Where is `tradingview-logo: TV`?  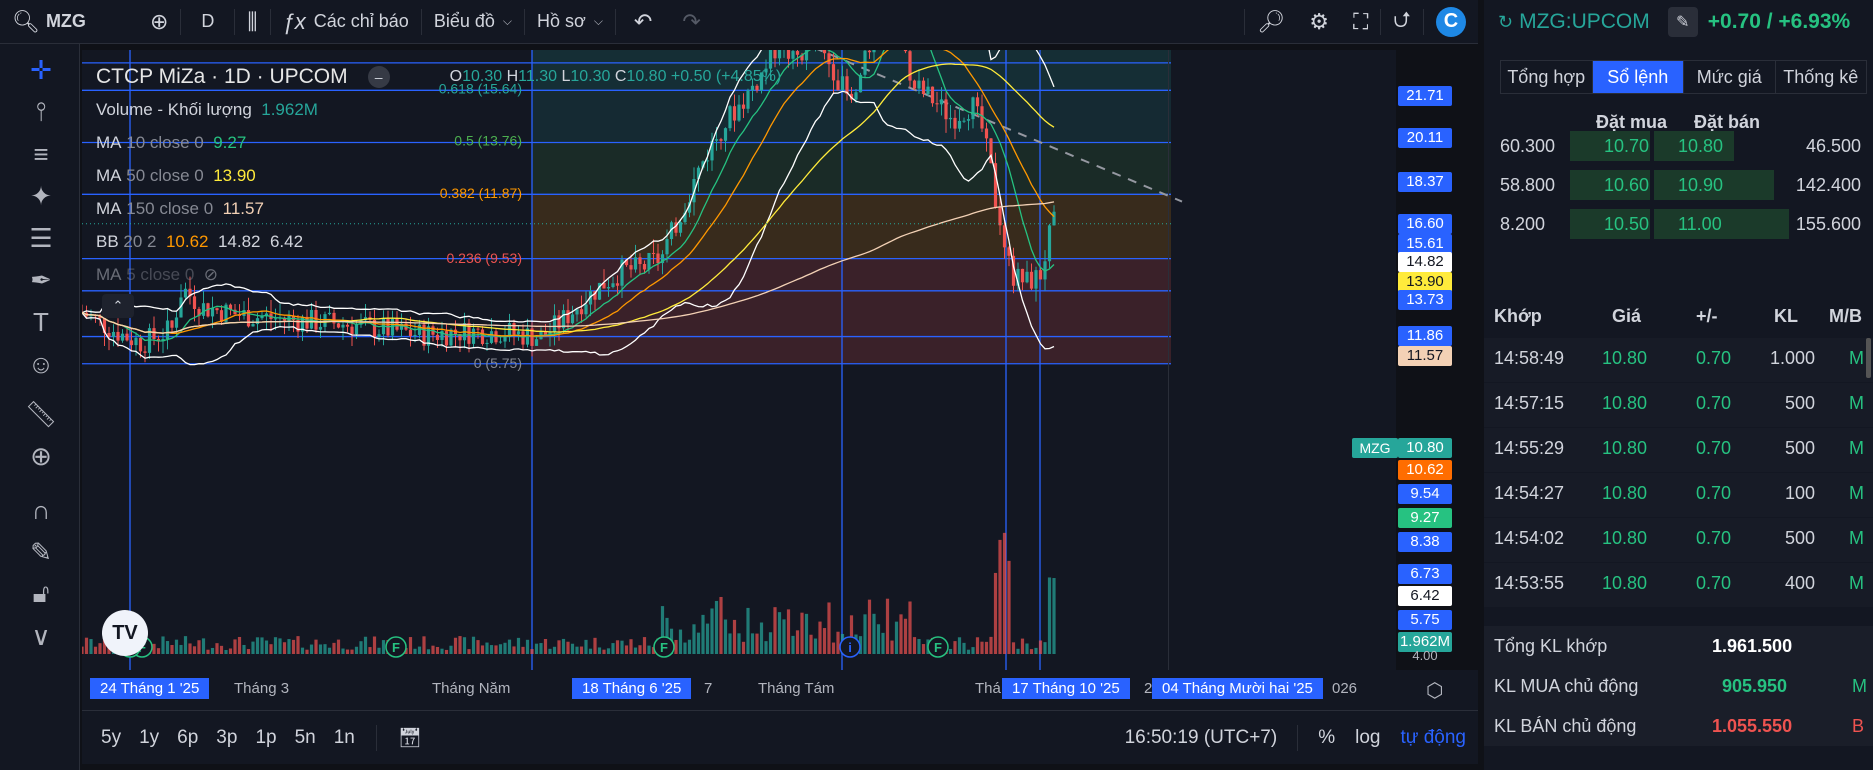 tradingview-logo: TV is located at coordinates (125, 633).